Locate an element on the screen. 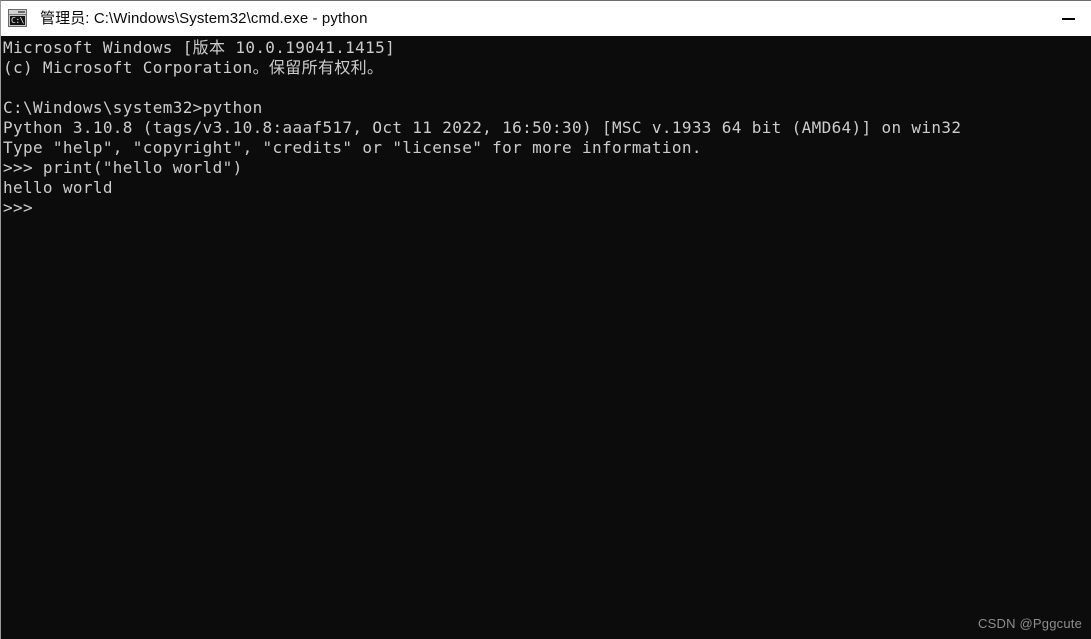 The width and height of the screenshot is (1091, 639). cmd-icon-titlebar is located at coordinates (17, 12).